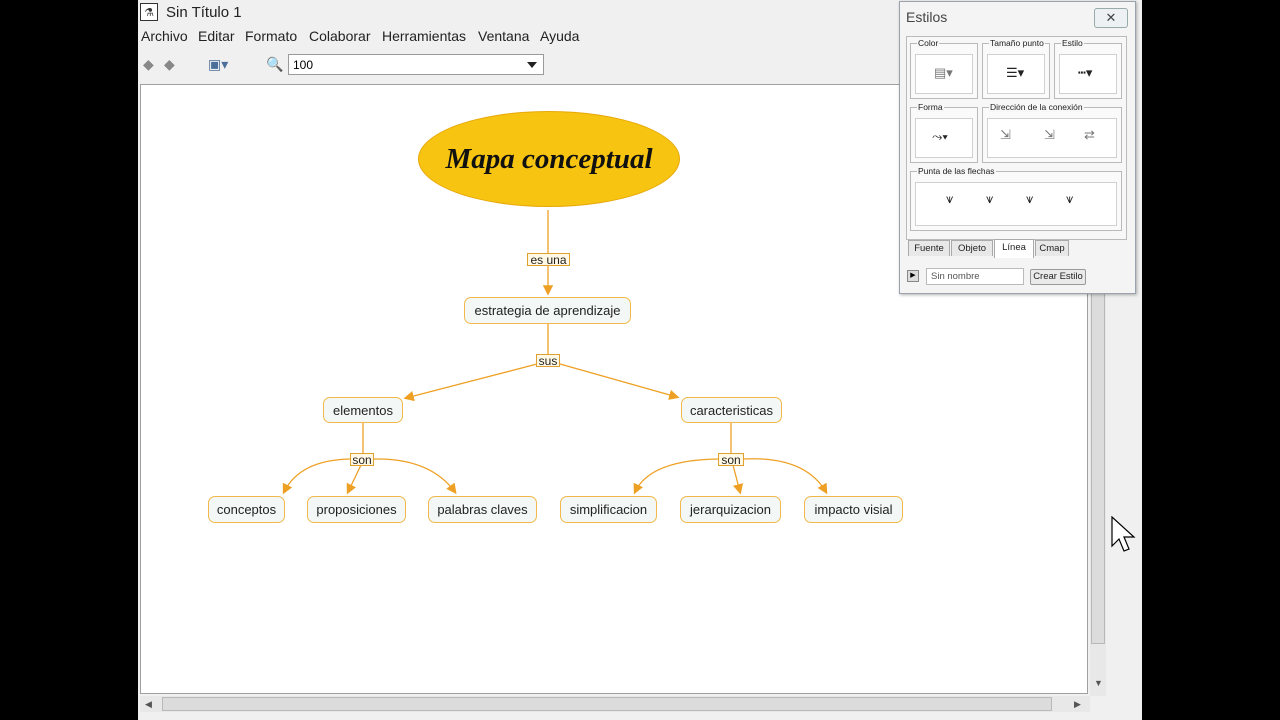  I want to click on line-style-button: ┅▾, so click(1088, 74).